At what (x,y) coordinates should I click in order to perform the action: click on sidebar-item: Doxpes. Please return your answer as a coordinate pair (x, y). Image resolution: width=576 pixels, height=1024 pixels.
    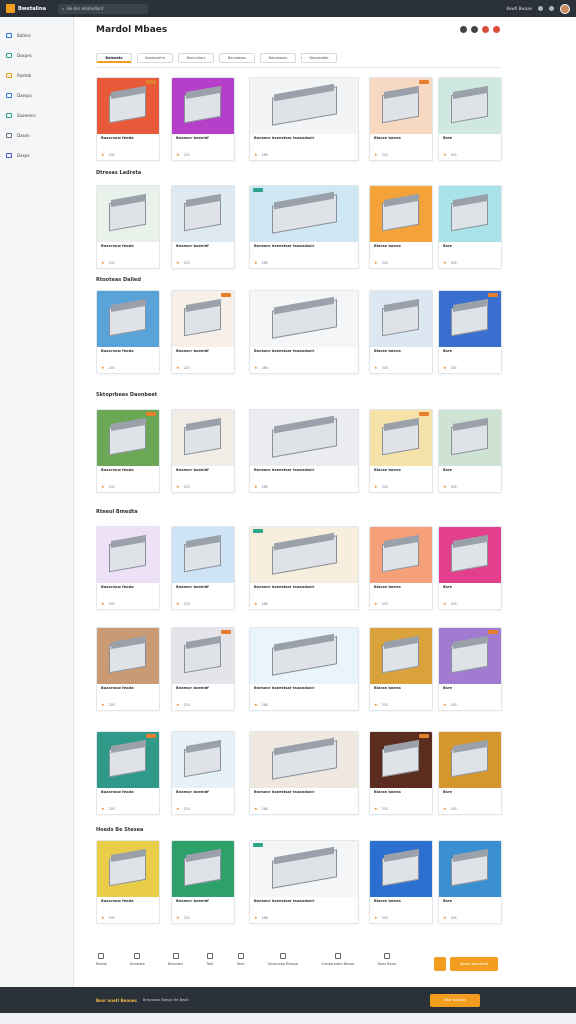
    Looking at the image, I should click on (36, 55).